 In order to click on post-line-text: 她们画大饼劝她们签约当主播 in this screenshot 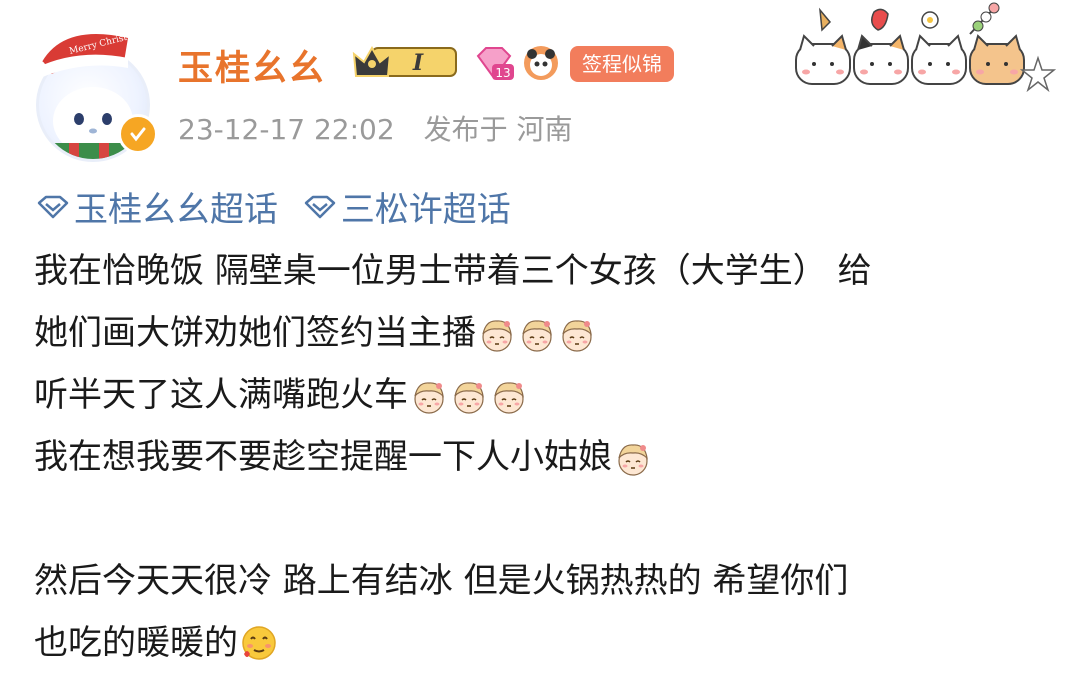, I will do `click(255, 333)`.